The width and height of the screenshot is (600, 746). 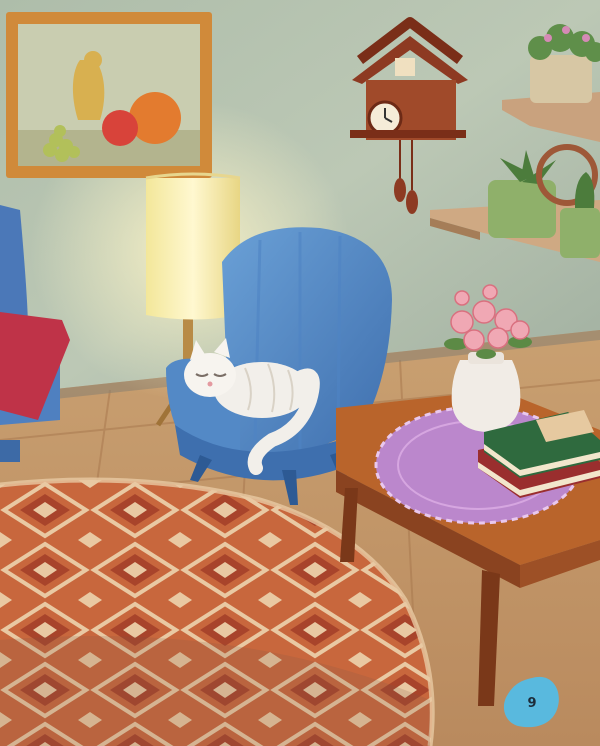 What do you see at coordinates (532, 703) in the screenshot?
I see `page-number: 9` at bounding box center [532, 703].